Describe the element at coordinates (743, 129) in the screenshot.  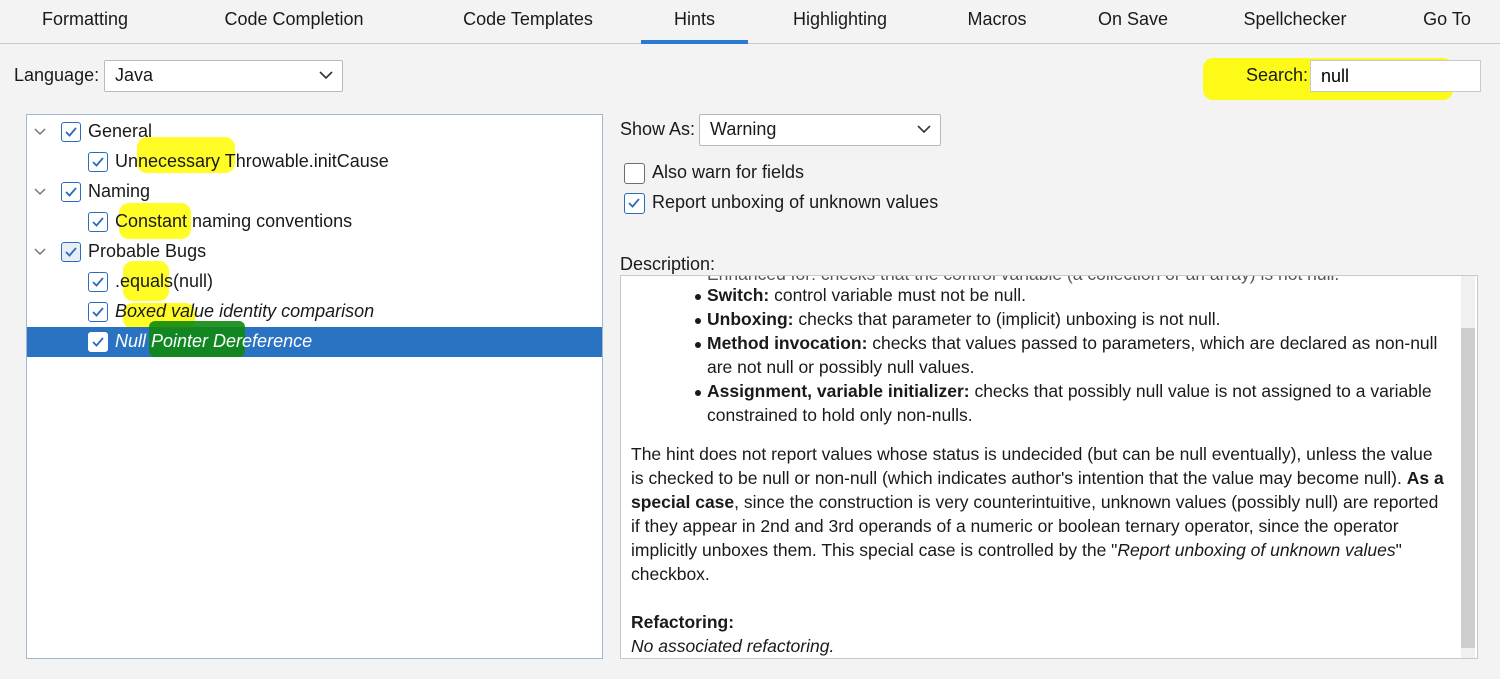
I see `show-as-value: Warning` at that location.